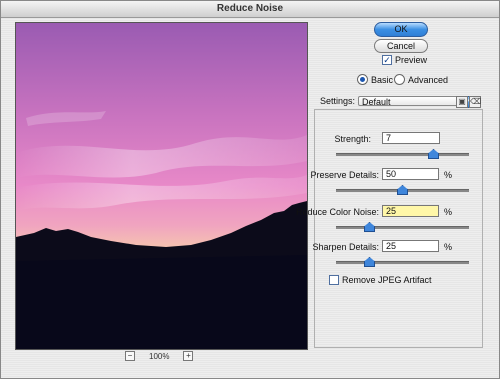 The image size is (500, 379). Describe the element at coordinates (402, 227) in the screenshot. I see `reduce-color-noise-slider-track` at that location.